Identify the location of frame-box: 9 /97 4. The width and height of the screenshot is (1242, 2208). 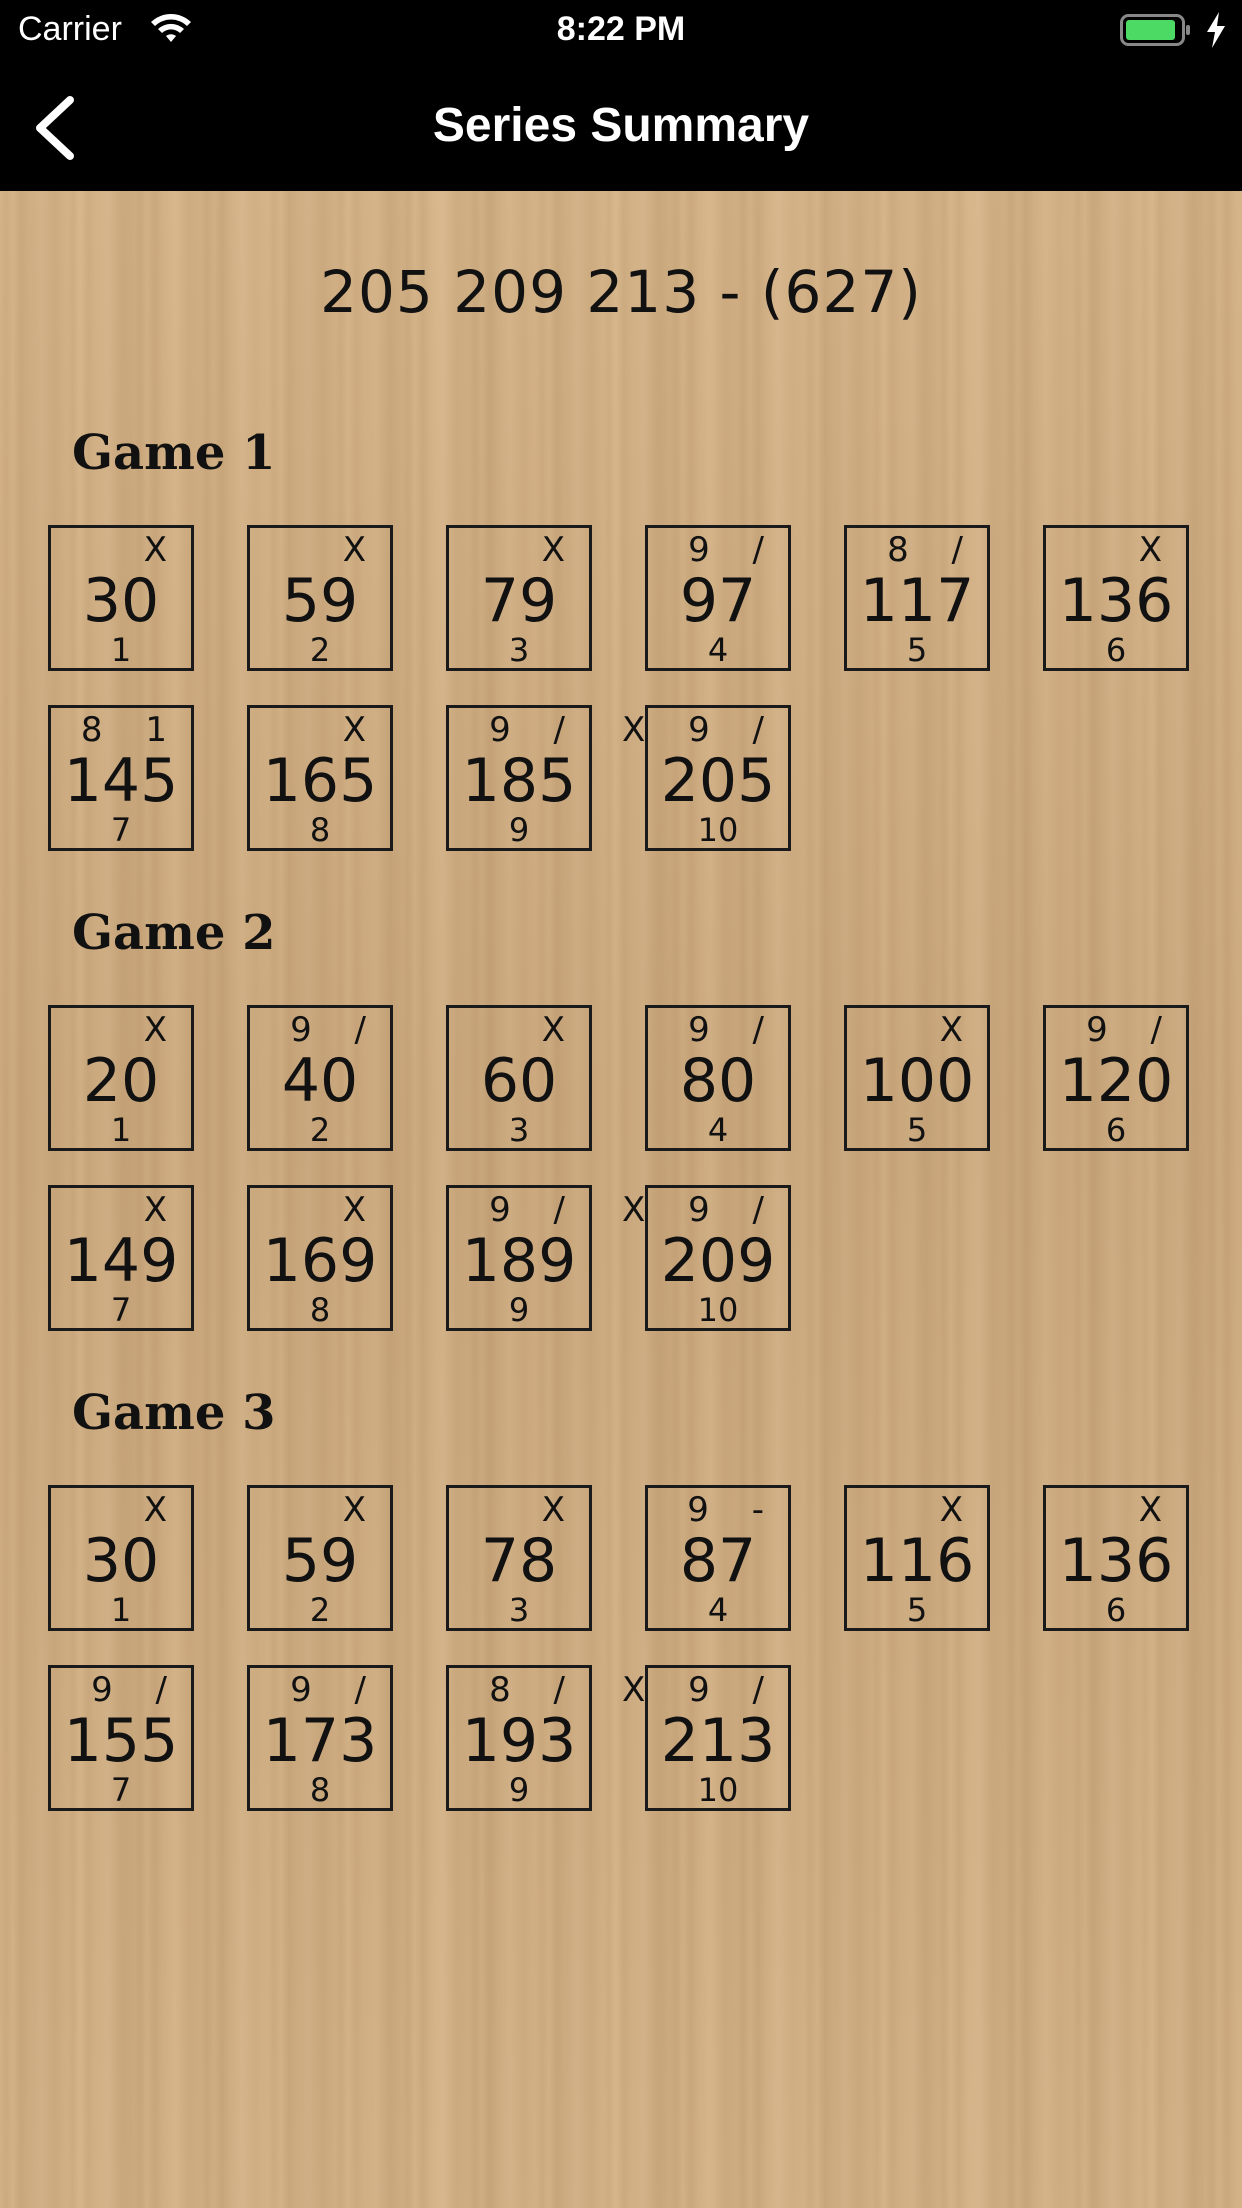
(718, 598).